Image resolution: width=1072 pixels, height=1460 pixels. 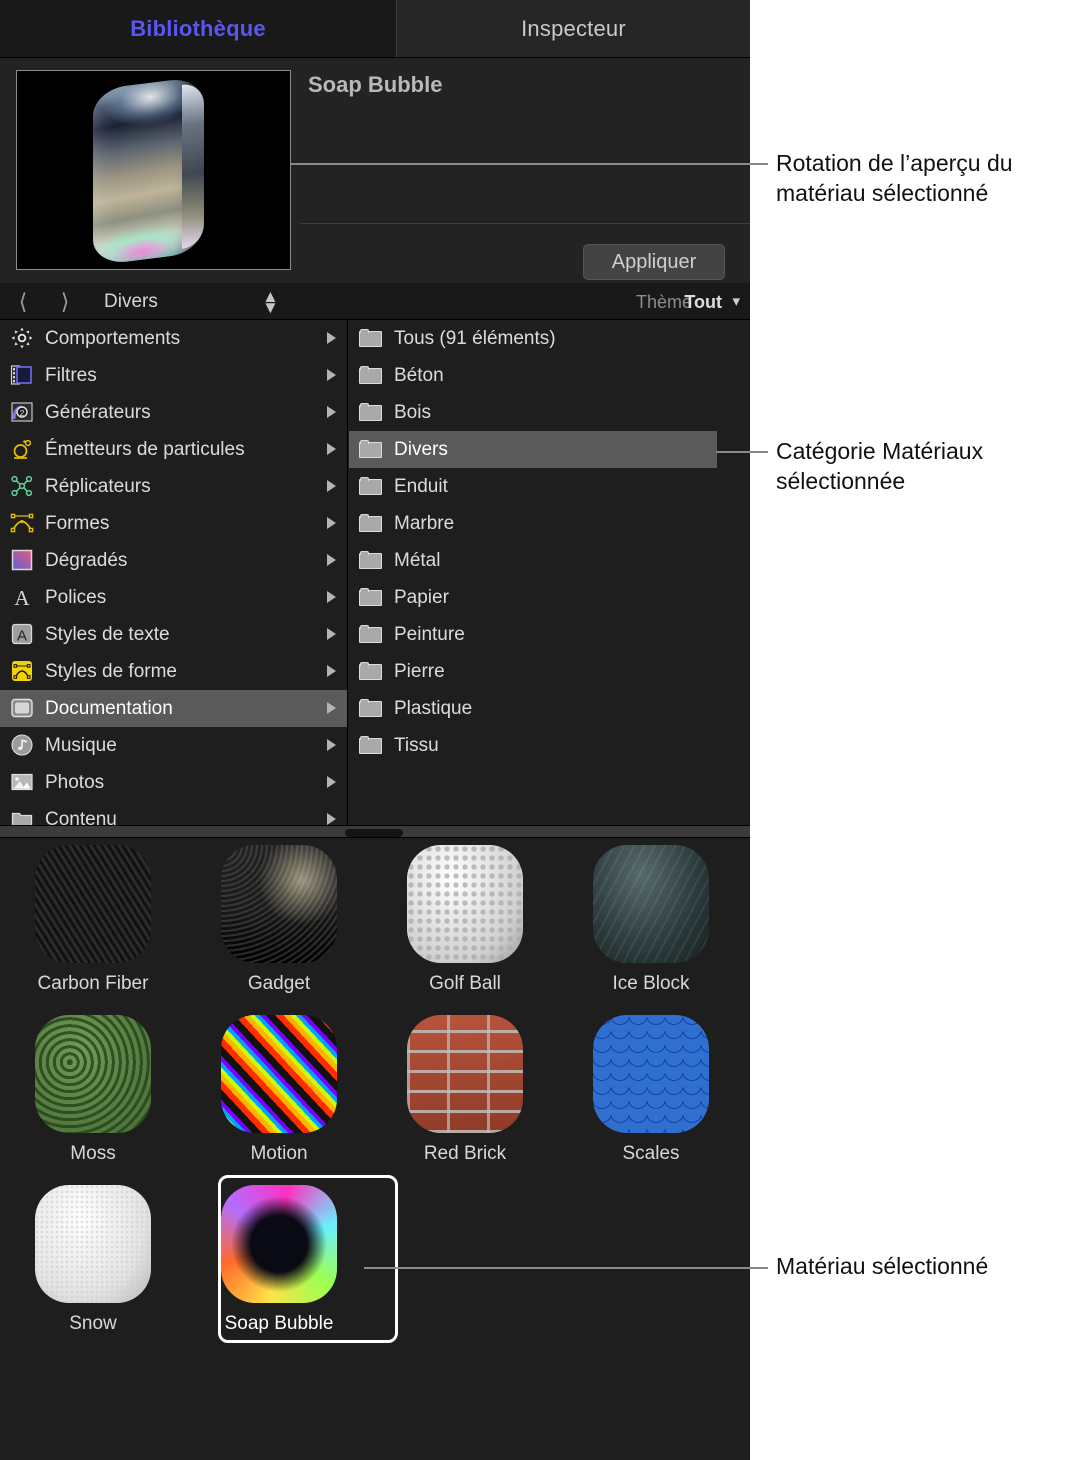 What do you see at coordinates (429, 634) in the screenshot?
I see `material-folder-label: Peinture` at bounding box center [429, 634].